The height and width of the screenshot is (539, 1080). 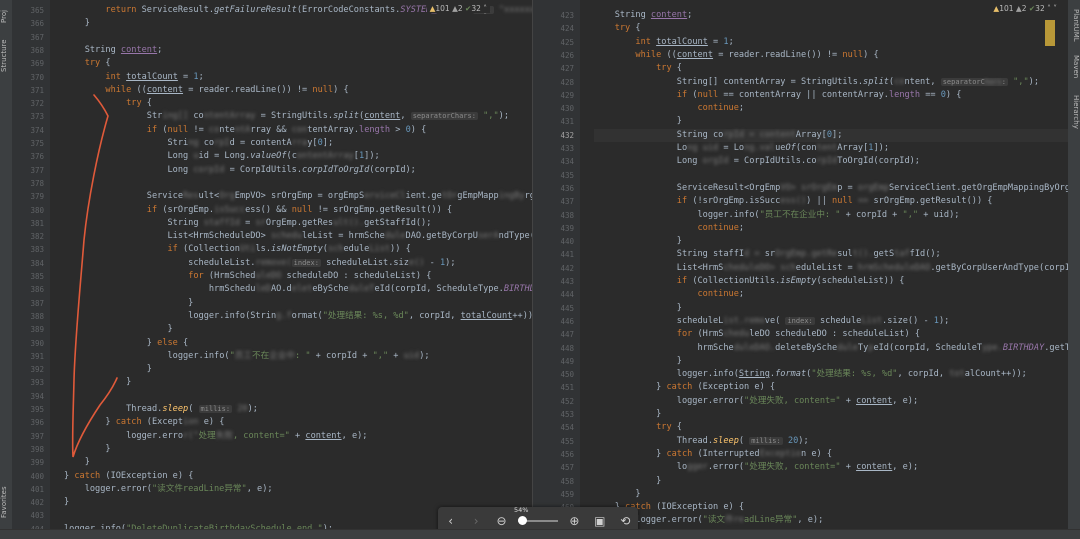 I want to click on rotate-button: ⟲, so click(x=625, y=521).